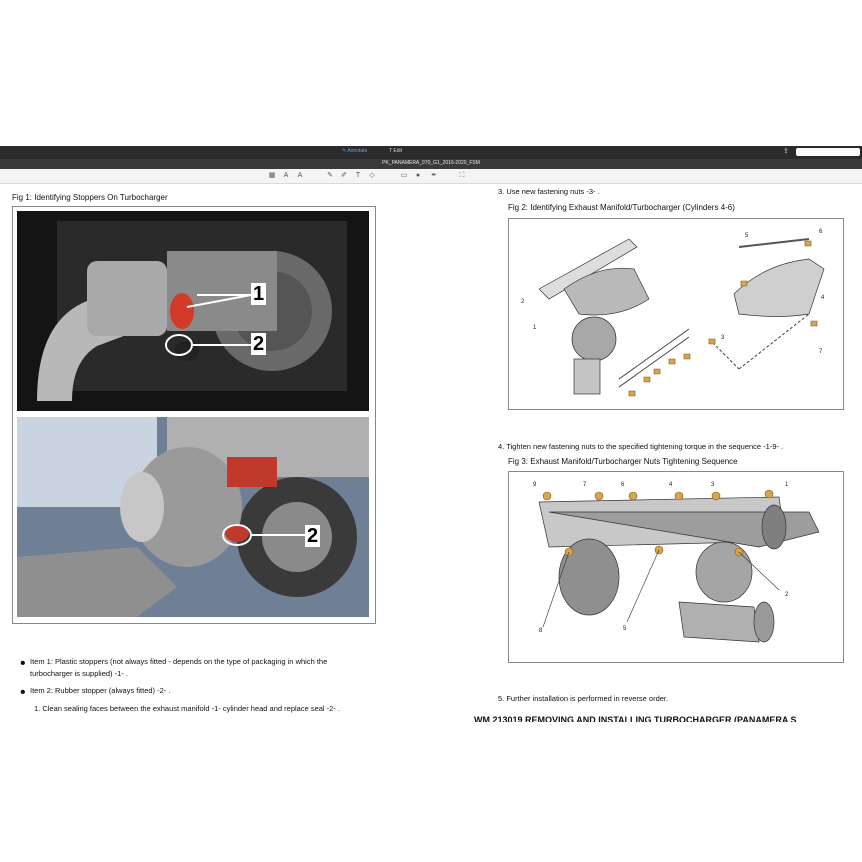 This screenshot has height=862, width=862. What do you see at coordinates (821, 232) in the screenshot?
I see `fig2-label-6: 6` at bounding box center [821, 232].